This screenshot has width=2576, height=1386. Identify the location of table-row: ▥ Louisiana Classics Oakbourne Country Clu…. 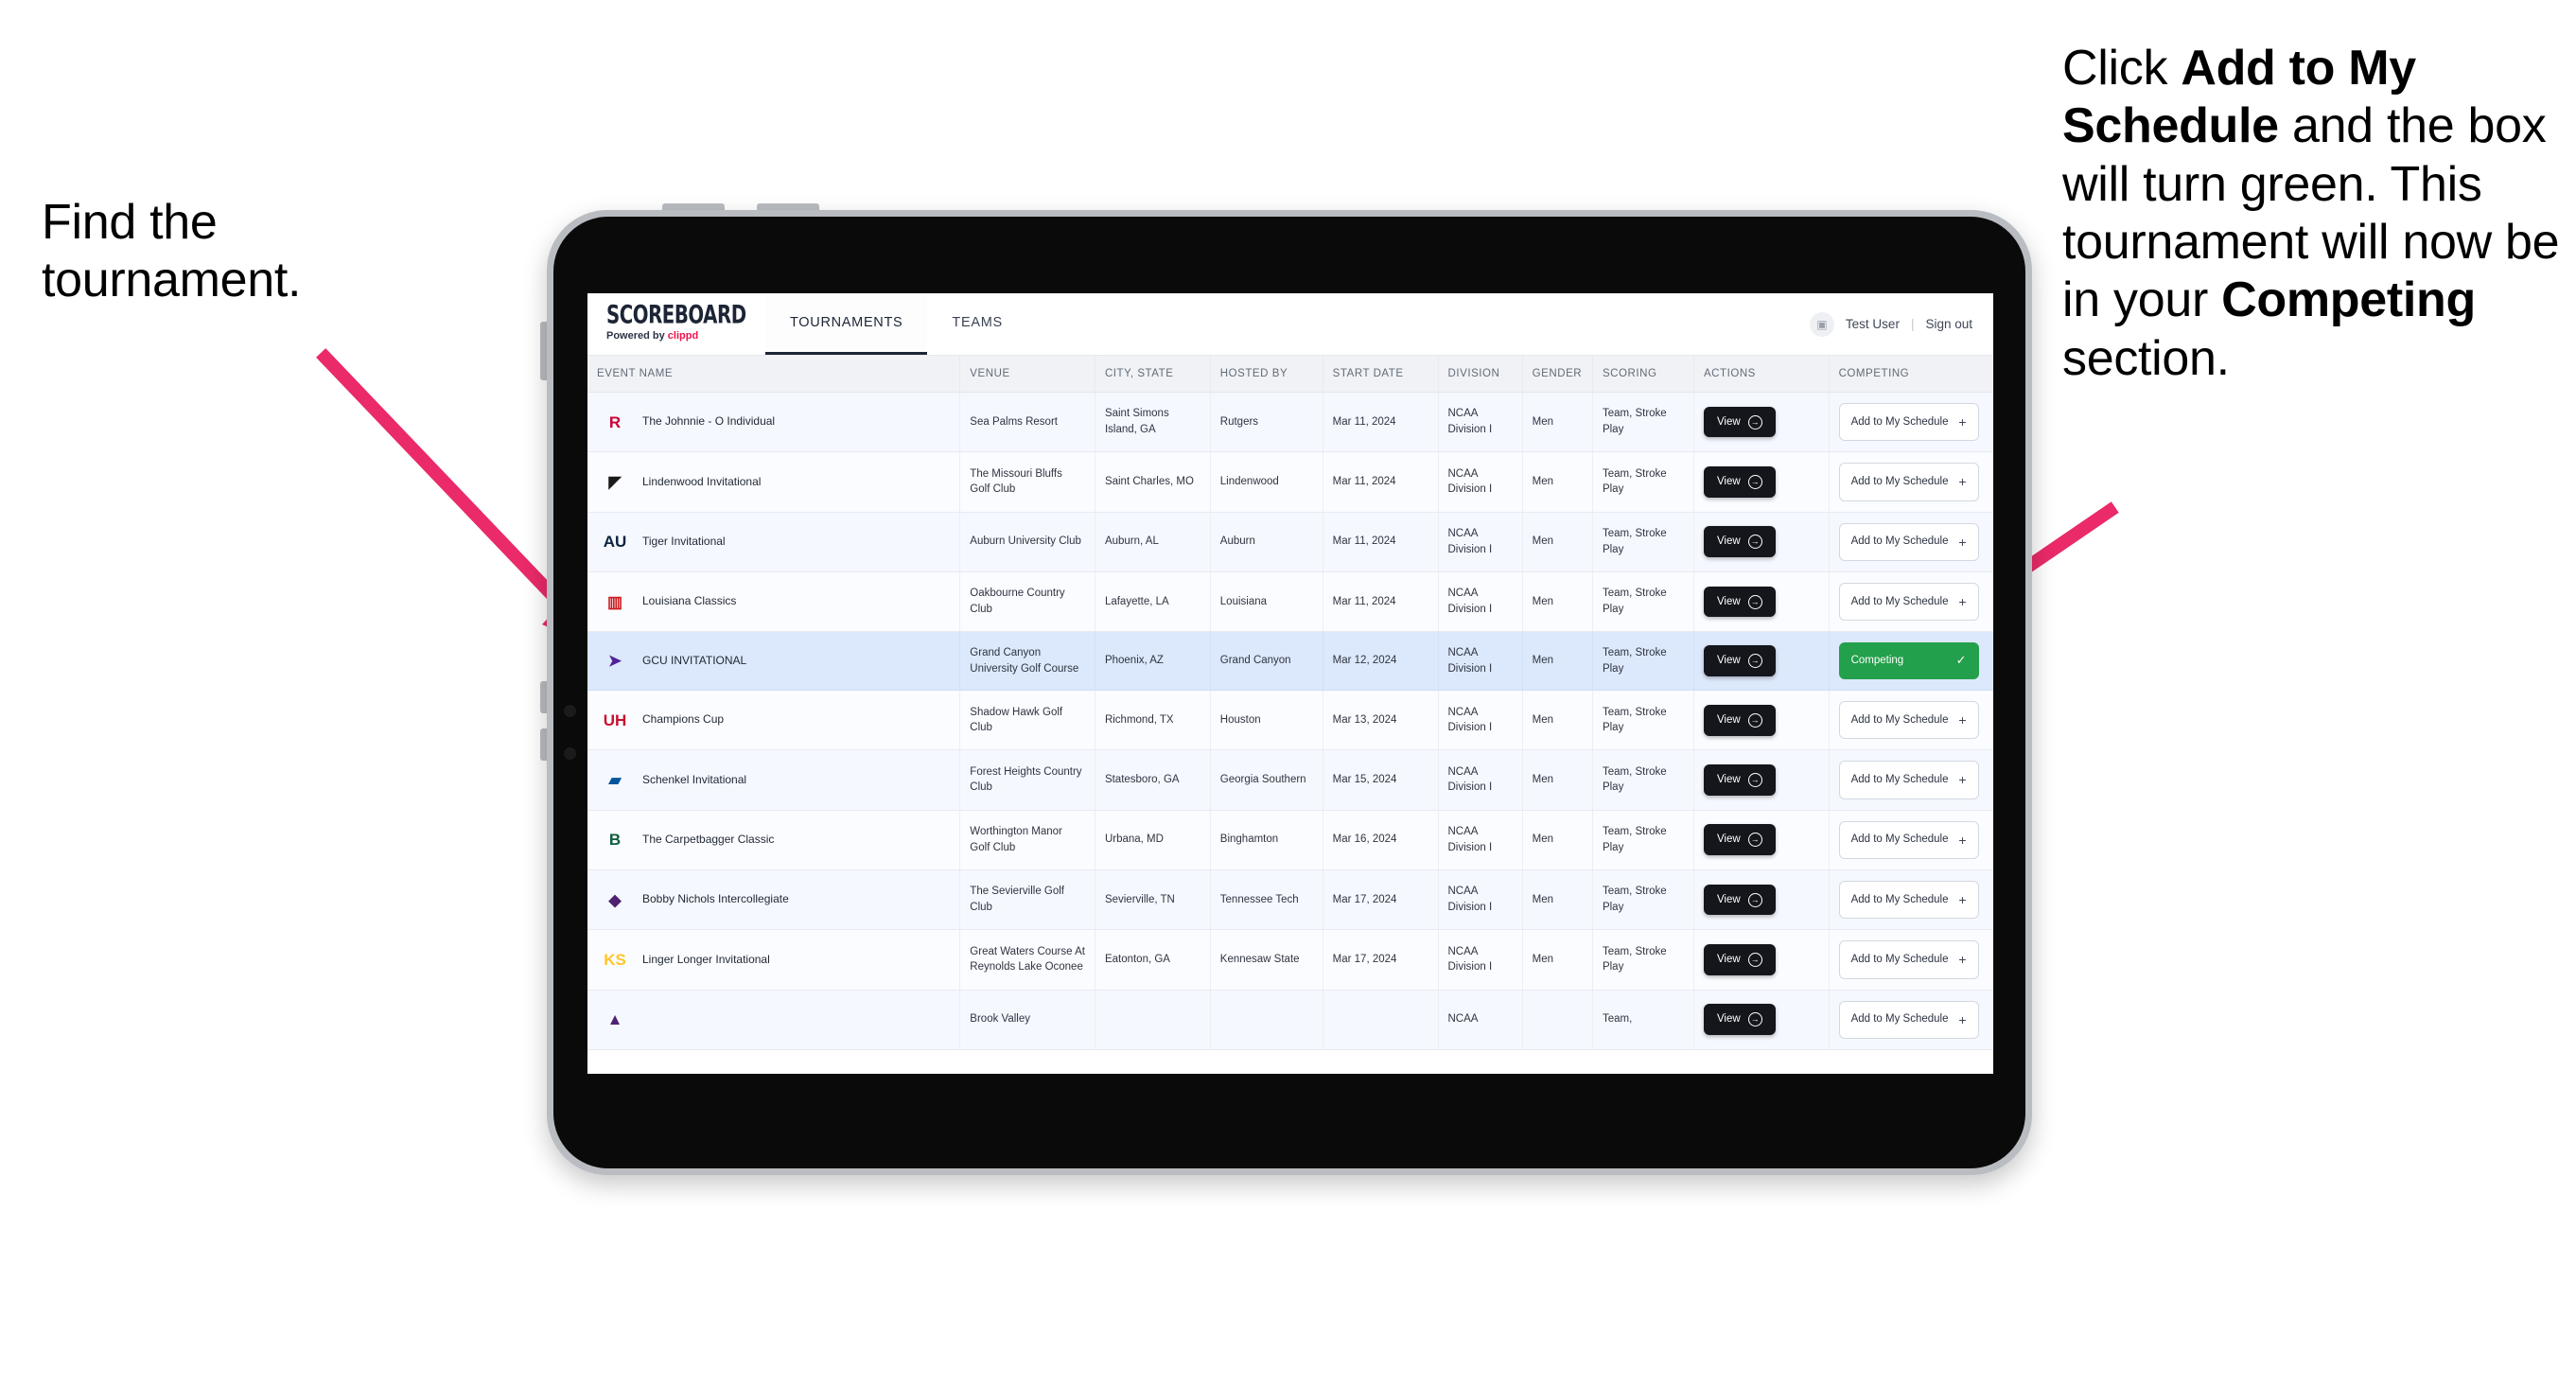
(1290, 602).